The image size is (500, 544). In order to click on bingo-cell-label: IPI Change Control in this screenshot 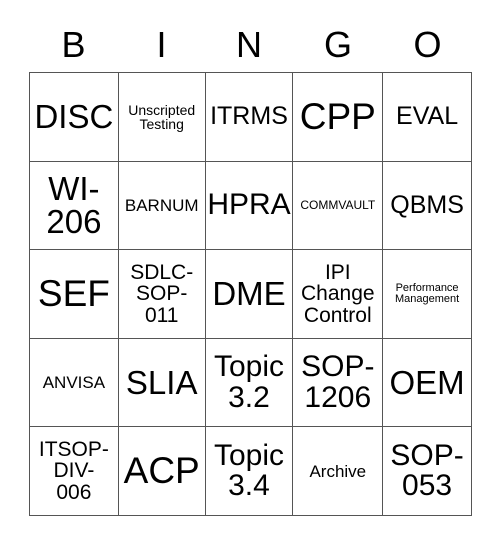, I will do `click(338, 293)`.